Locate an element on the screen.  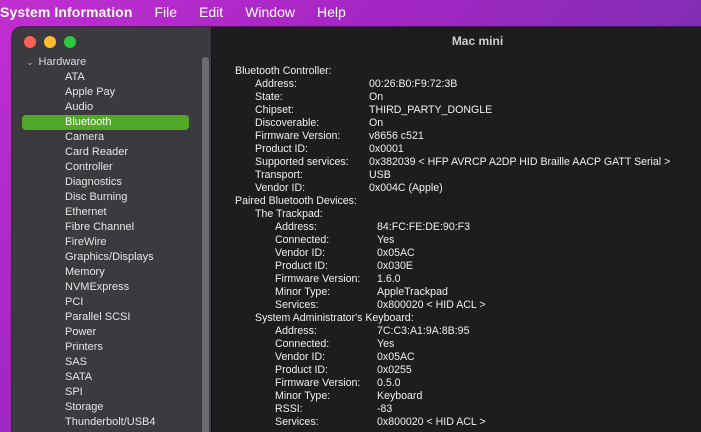
sidebar-item-controller: Controller is located at coordinates (105, 167).